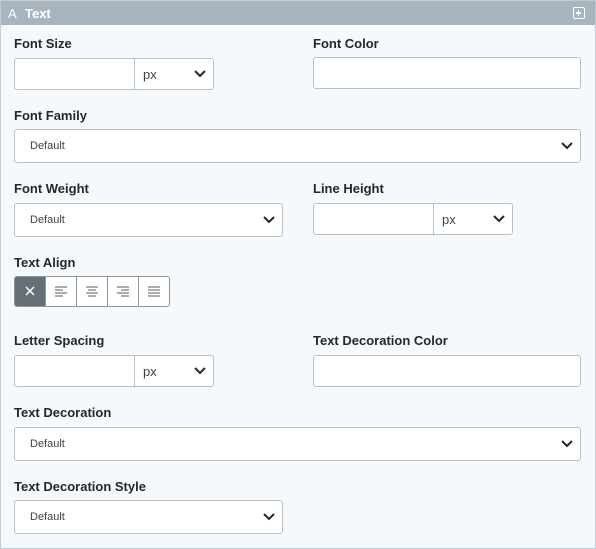 This screenshot has width=596, height=549. What do you see at coordinates (579, 13) in the screenshot?
I see `plus-square-icon` at bounding box center [579, 13].